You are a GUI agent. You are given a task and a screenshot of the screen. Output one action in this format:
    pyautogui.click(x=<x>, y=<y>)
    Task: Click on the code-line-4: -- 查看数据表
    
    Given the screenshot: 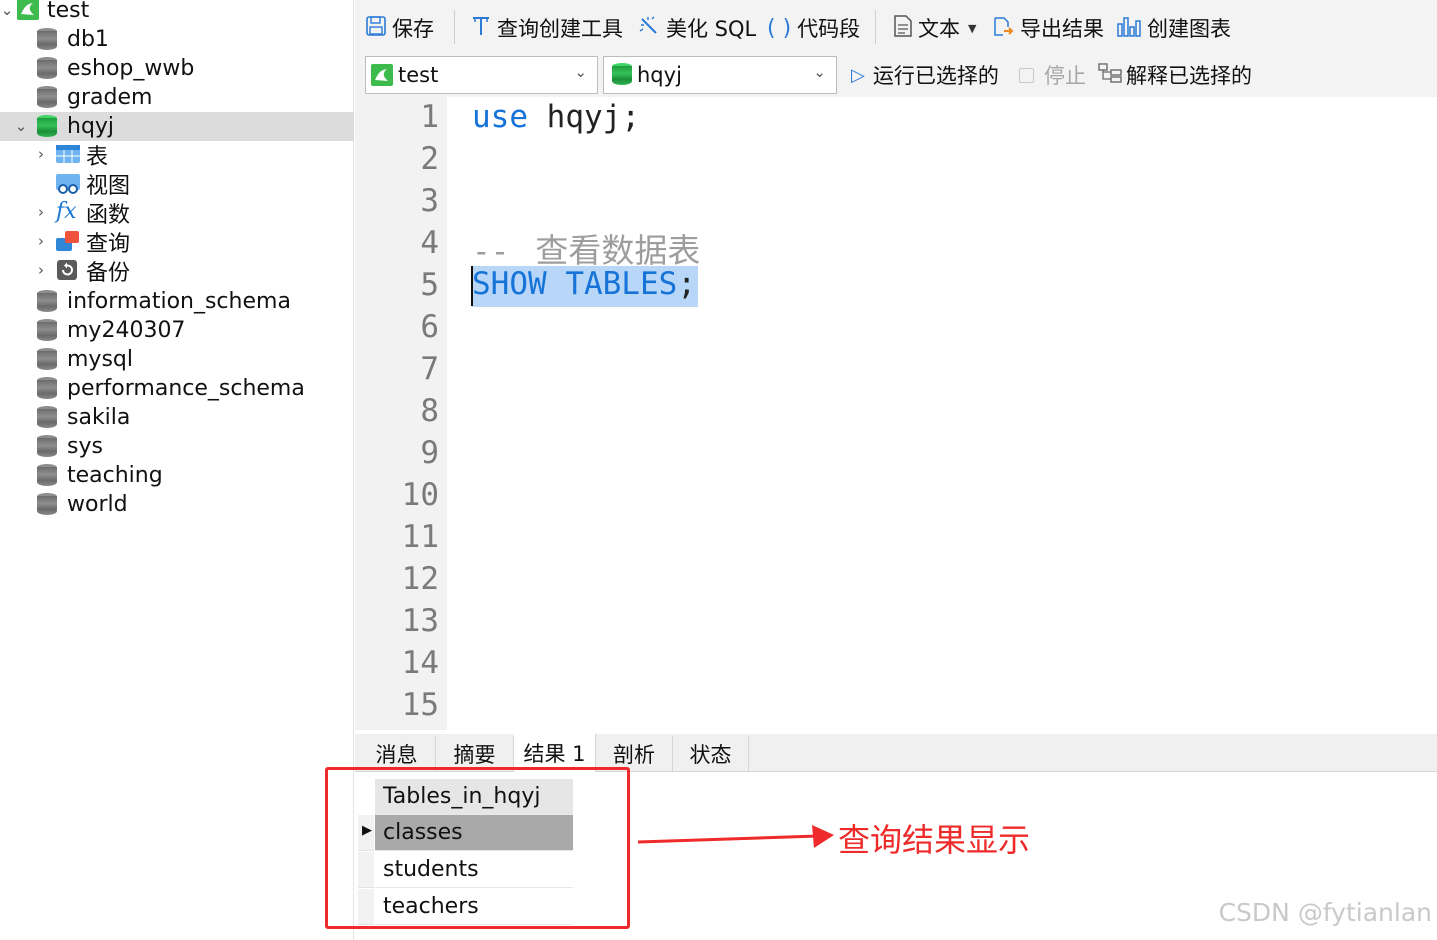 What is the action you would take?
    pyautogui.click(x=586, y=248)
    